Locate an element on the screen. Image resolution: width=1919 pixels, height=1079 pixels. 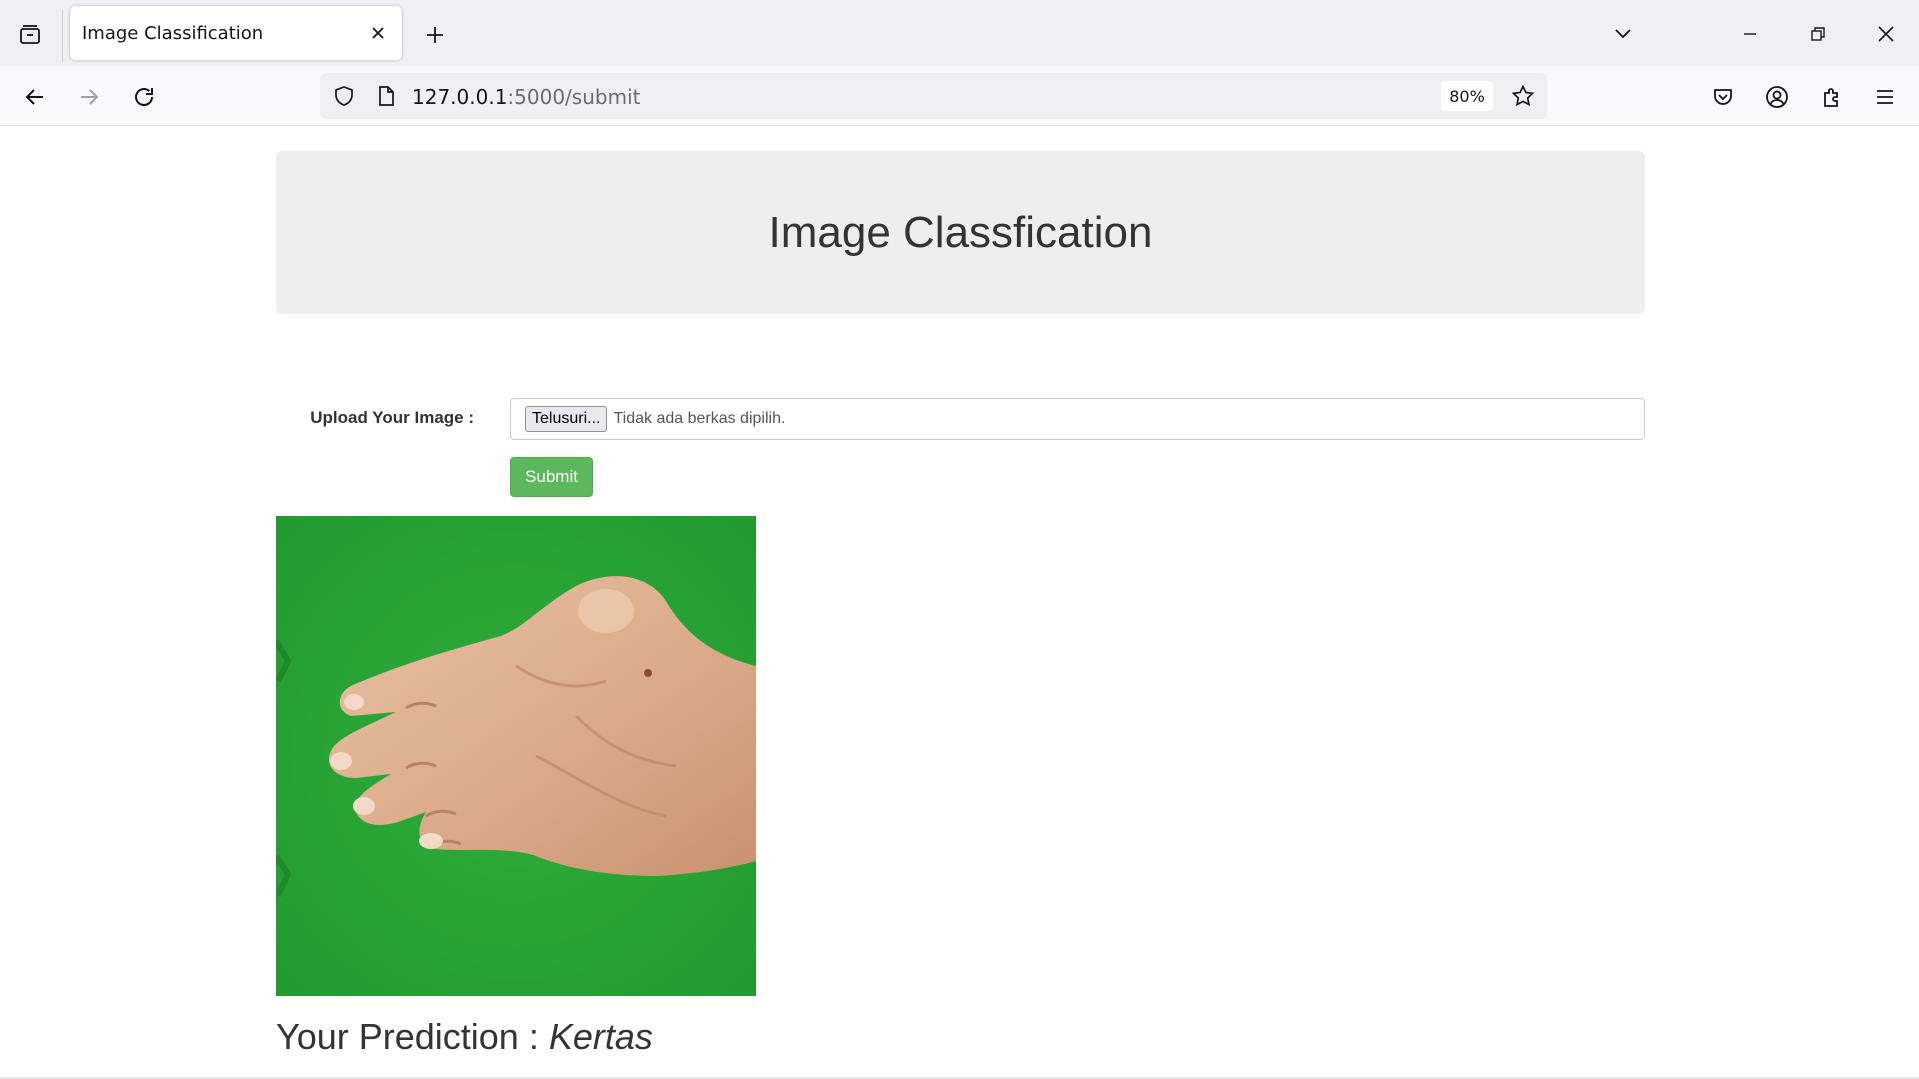
url-host: 127.0.0.1 is located at coordinates (460, 97).